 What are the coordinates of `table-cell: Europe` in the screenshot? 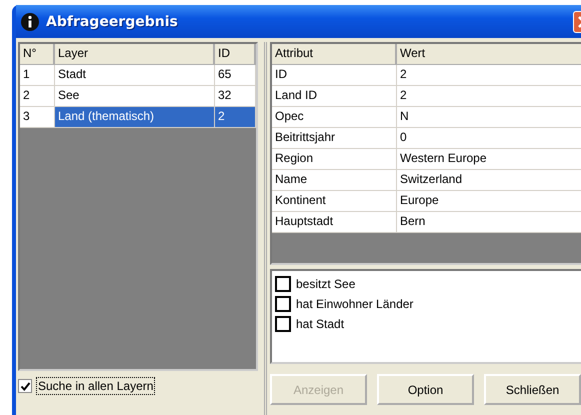 It's located at (489, 201).